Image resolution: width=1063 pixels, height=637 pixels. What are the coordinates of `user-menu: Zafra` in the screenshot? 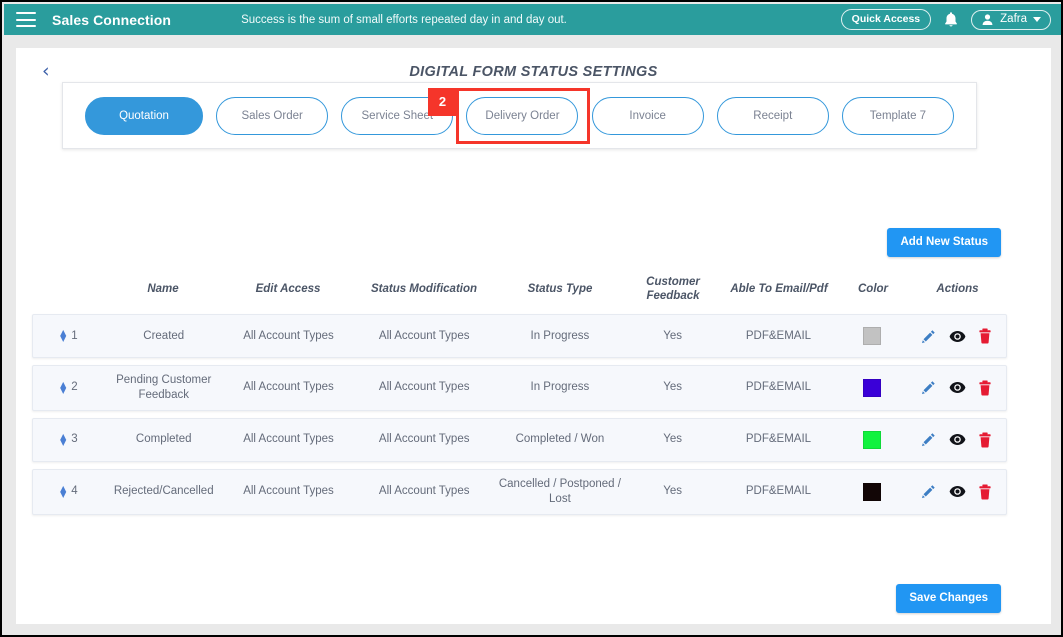 It's located at (1011, 19).